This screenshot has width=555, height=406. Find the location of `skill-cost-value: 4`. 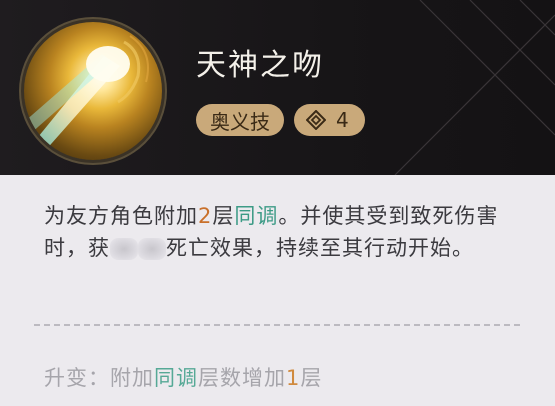

skill-cost-value: 4 is located at coordinates (342, 120).